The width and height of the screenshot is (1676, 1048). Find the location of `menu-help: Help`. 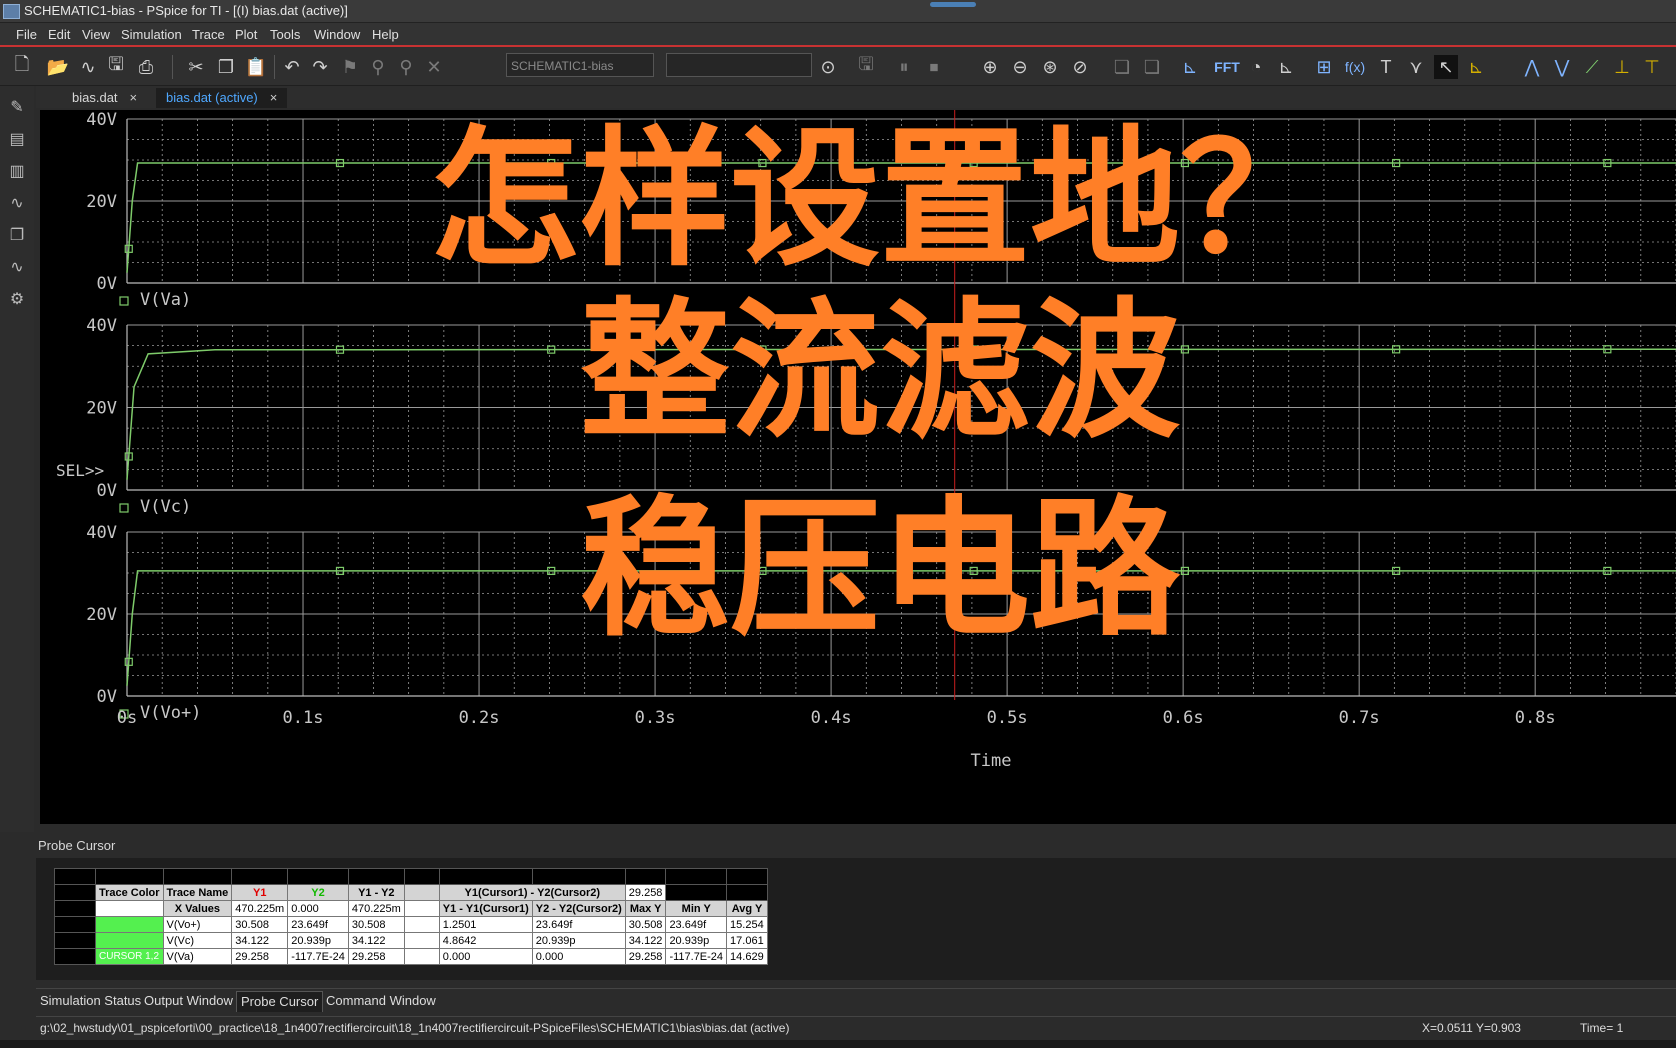

menu-help: Help is located at coordinates (385, 34).